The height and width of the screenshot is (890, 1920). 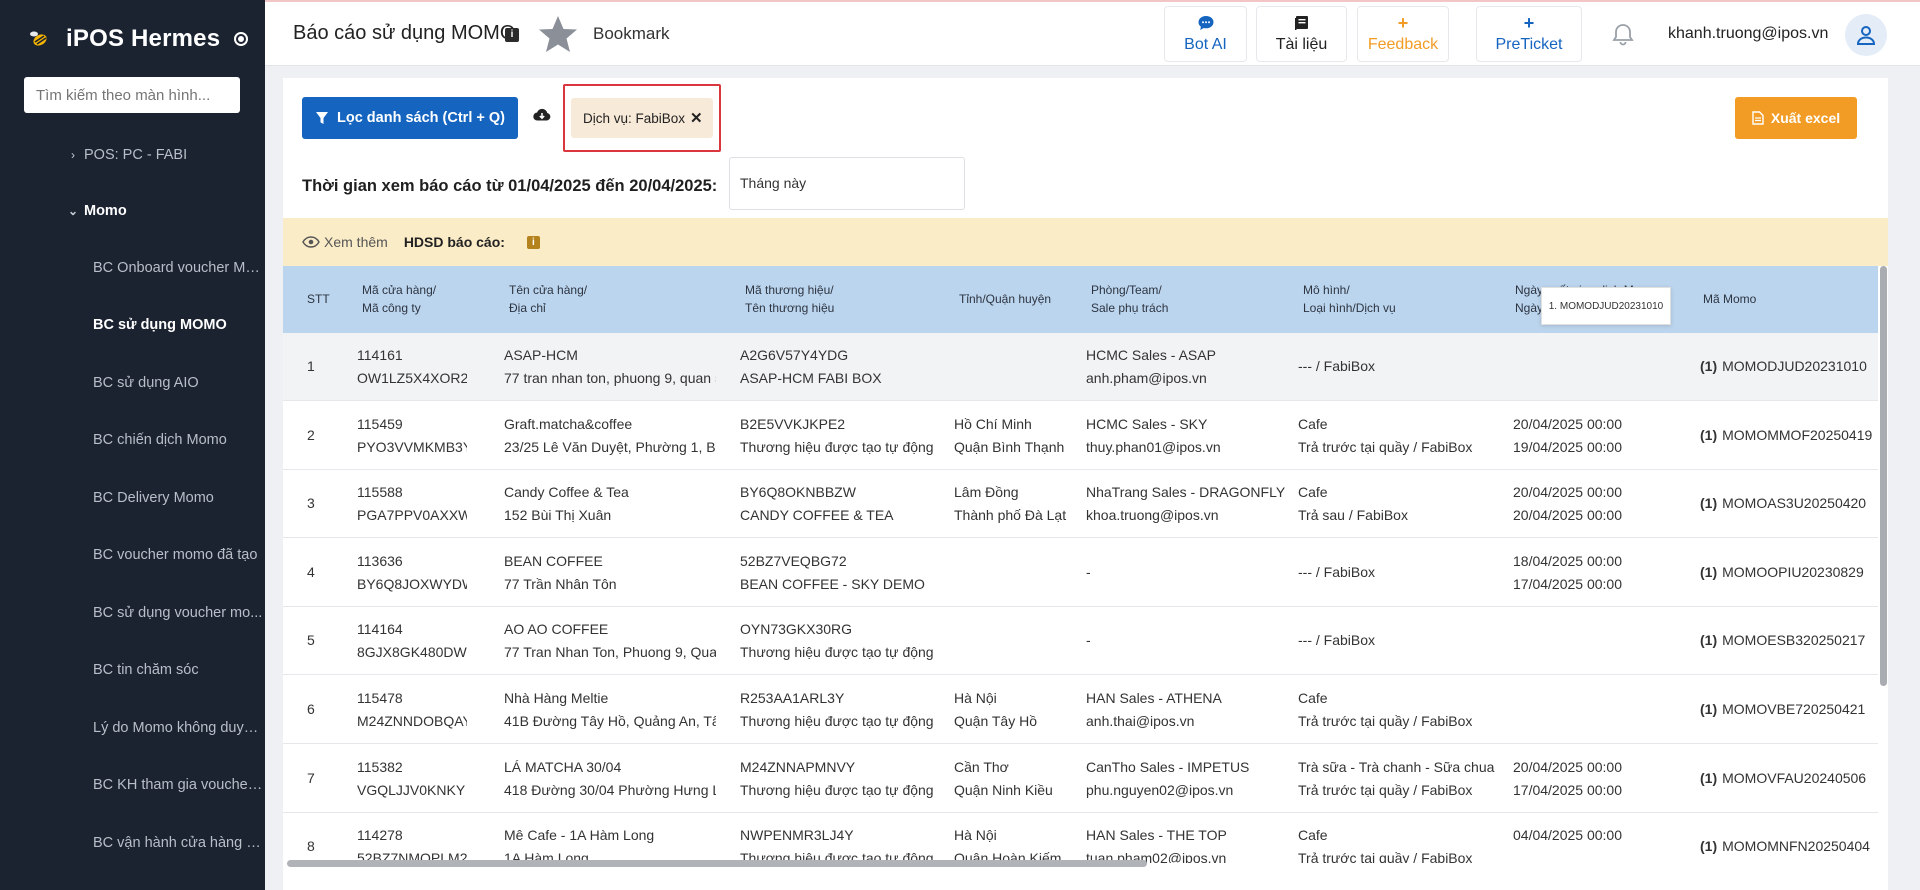 What do you see at coordinates (1301, 23) in the screenshot?
I see `book-icon` at bounding box center [1301, 23].